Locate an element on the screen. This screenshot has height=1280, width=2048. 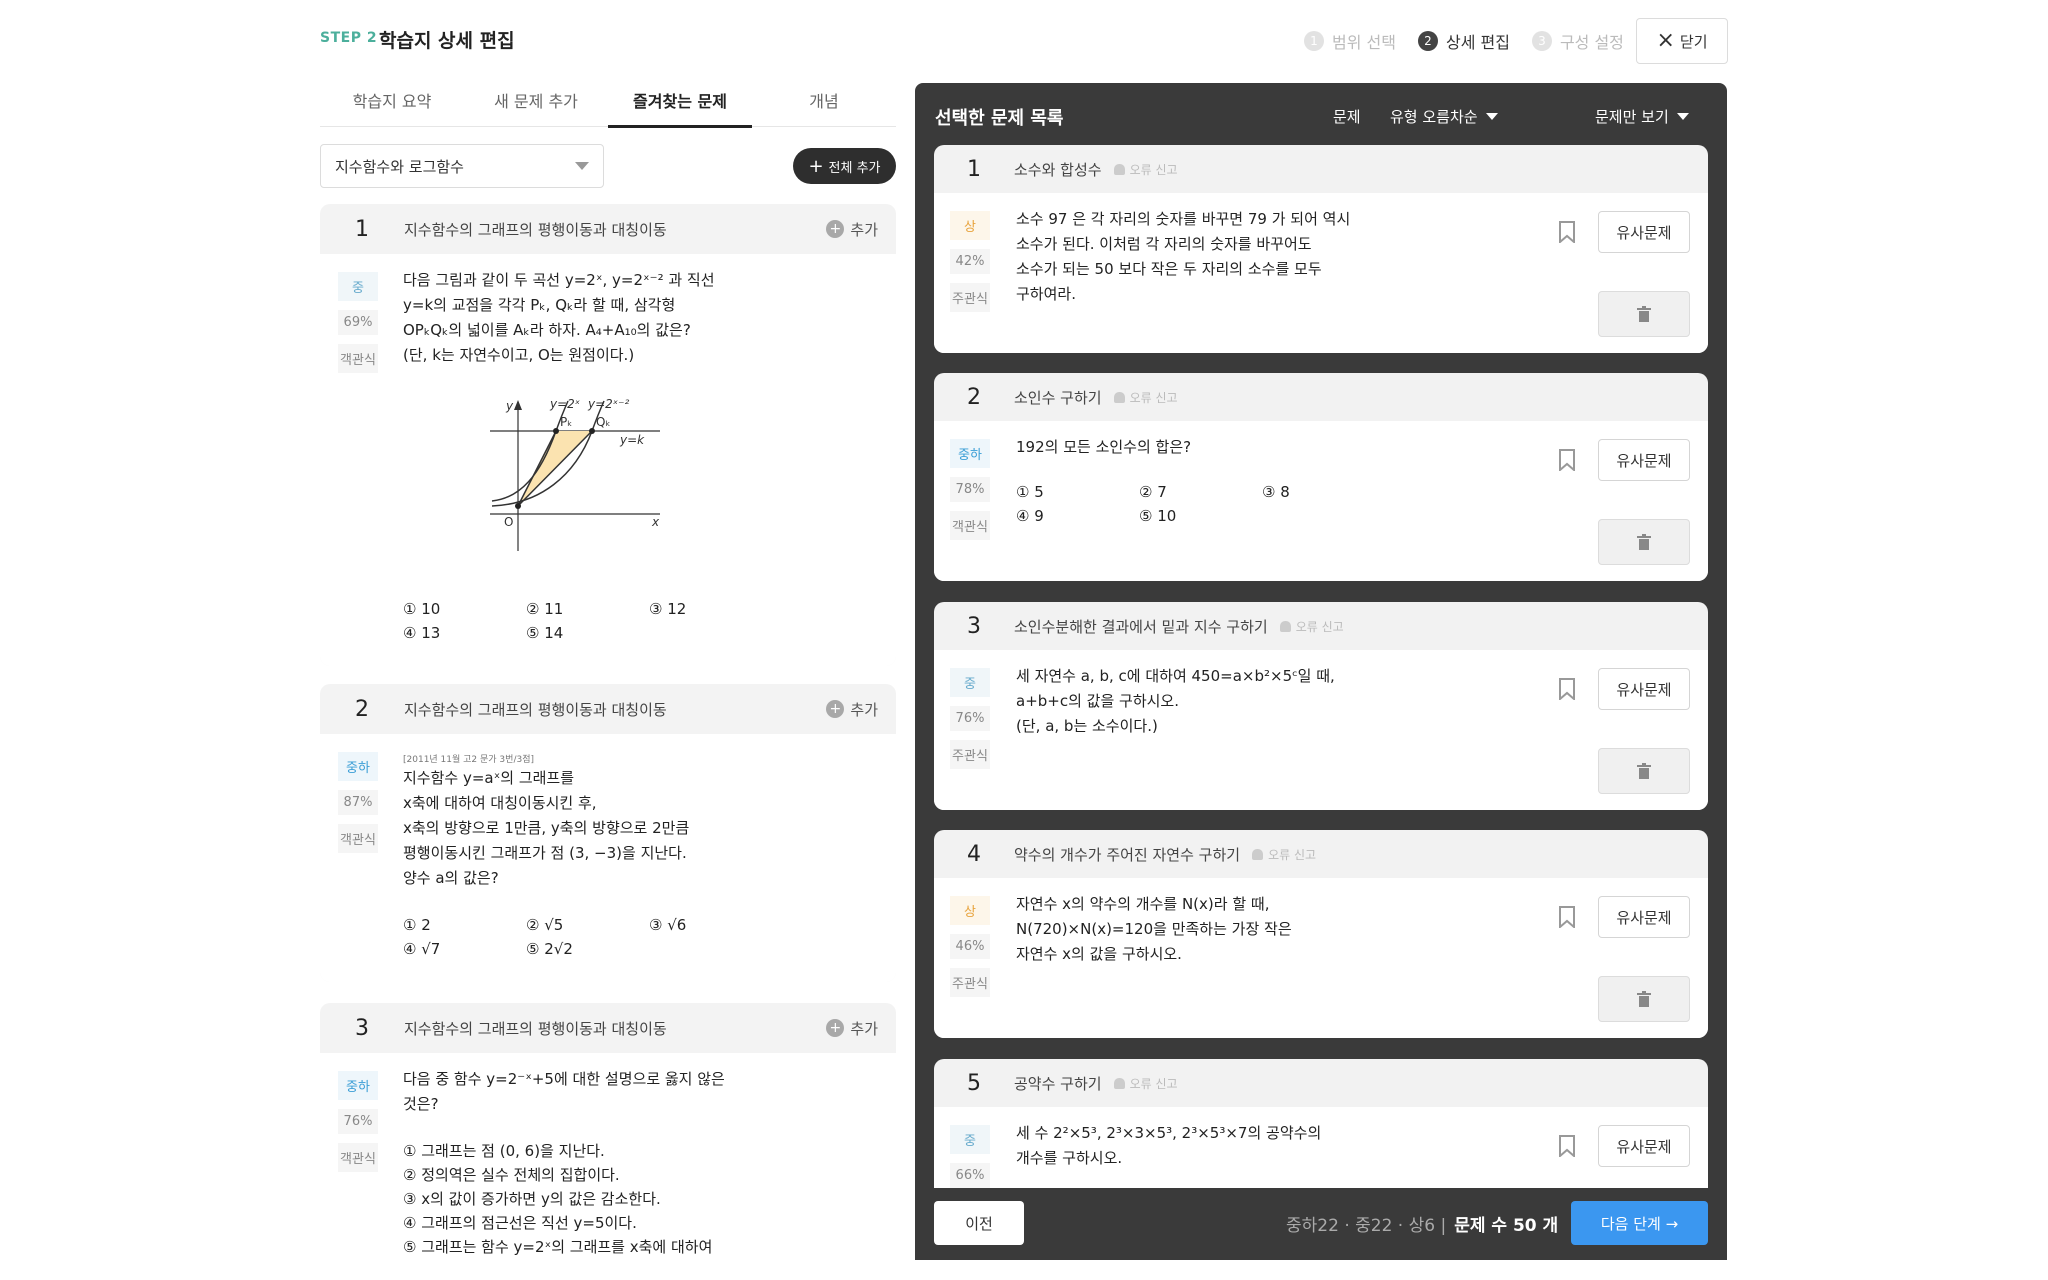
difficulty-badge: 중 is located at coordinates (970, 1139).